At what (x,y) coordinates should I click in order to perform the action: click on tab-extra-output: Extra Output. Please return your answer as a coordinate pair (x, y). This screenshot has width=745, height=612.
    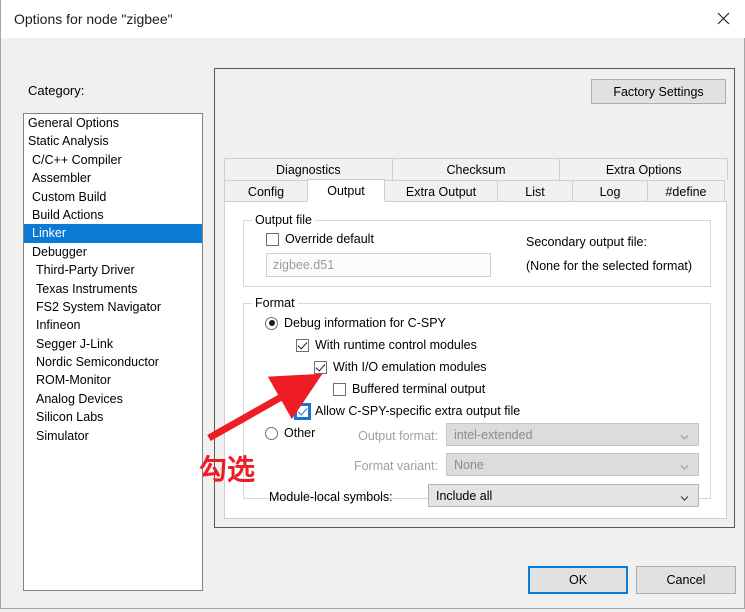
    Looking at the image, I should click on (441, 191).